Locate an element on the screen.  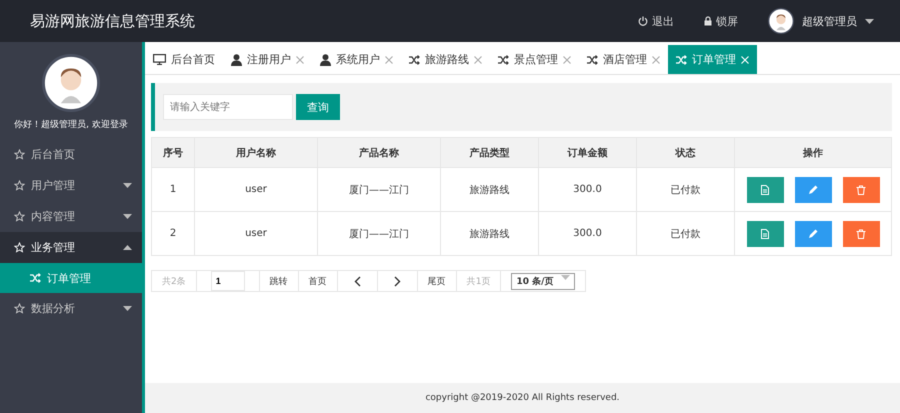
footer-text: copyright @2019-2020 All Rights reserved. is located at coordinates (522, 398).